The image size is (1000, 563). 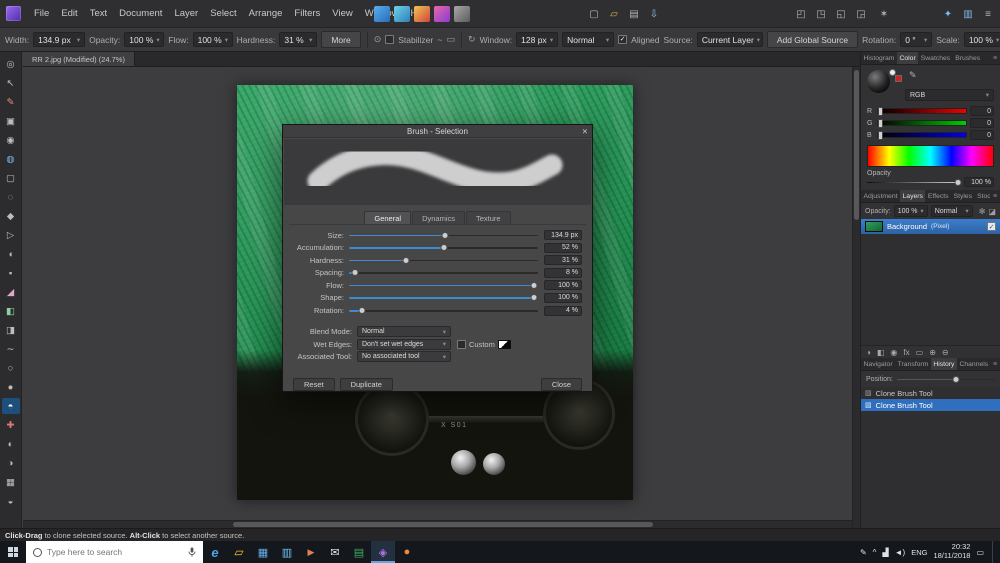 What do you see at coordinates (13, 552) in the screenshot?
I see `start-button` at bounding box center [13, 552].